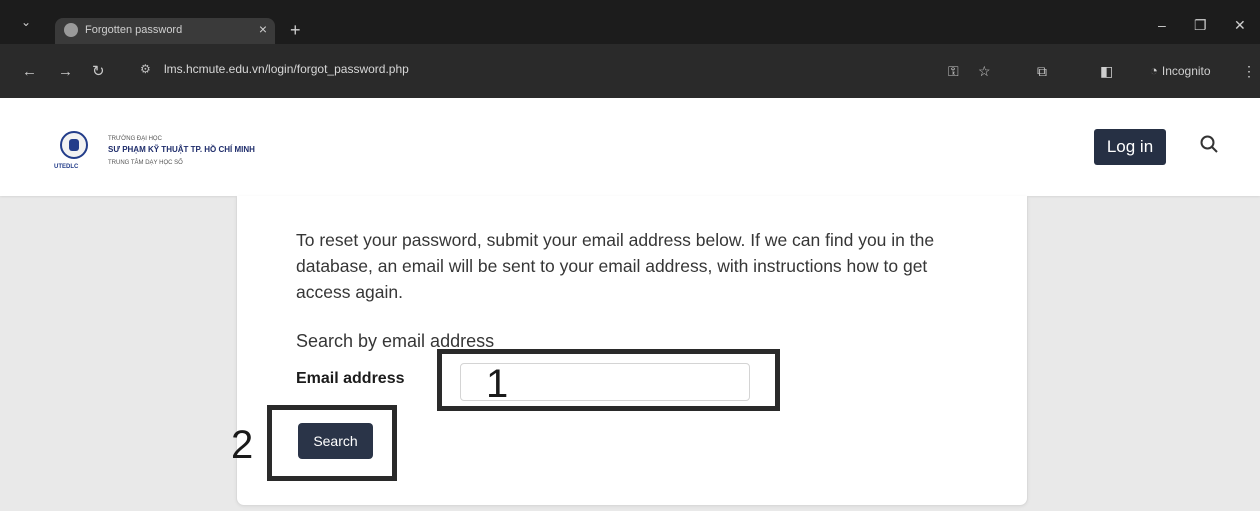 The image size is (1260, 511). I want to click on minimize-icon: –, so click(1162, 25).